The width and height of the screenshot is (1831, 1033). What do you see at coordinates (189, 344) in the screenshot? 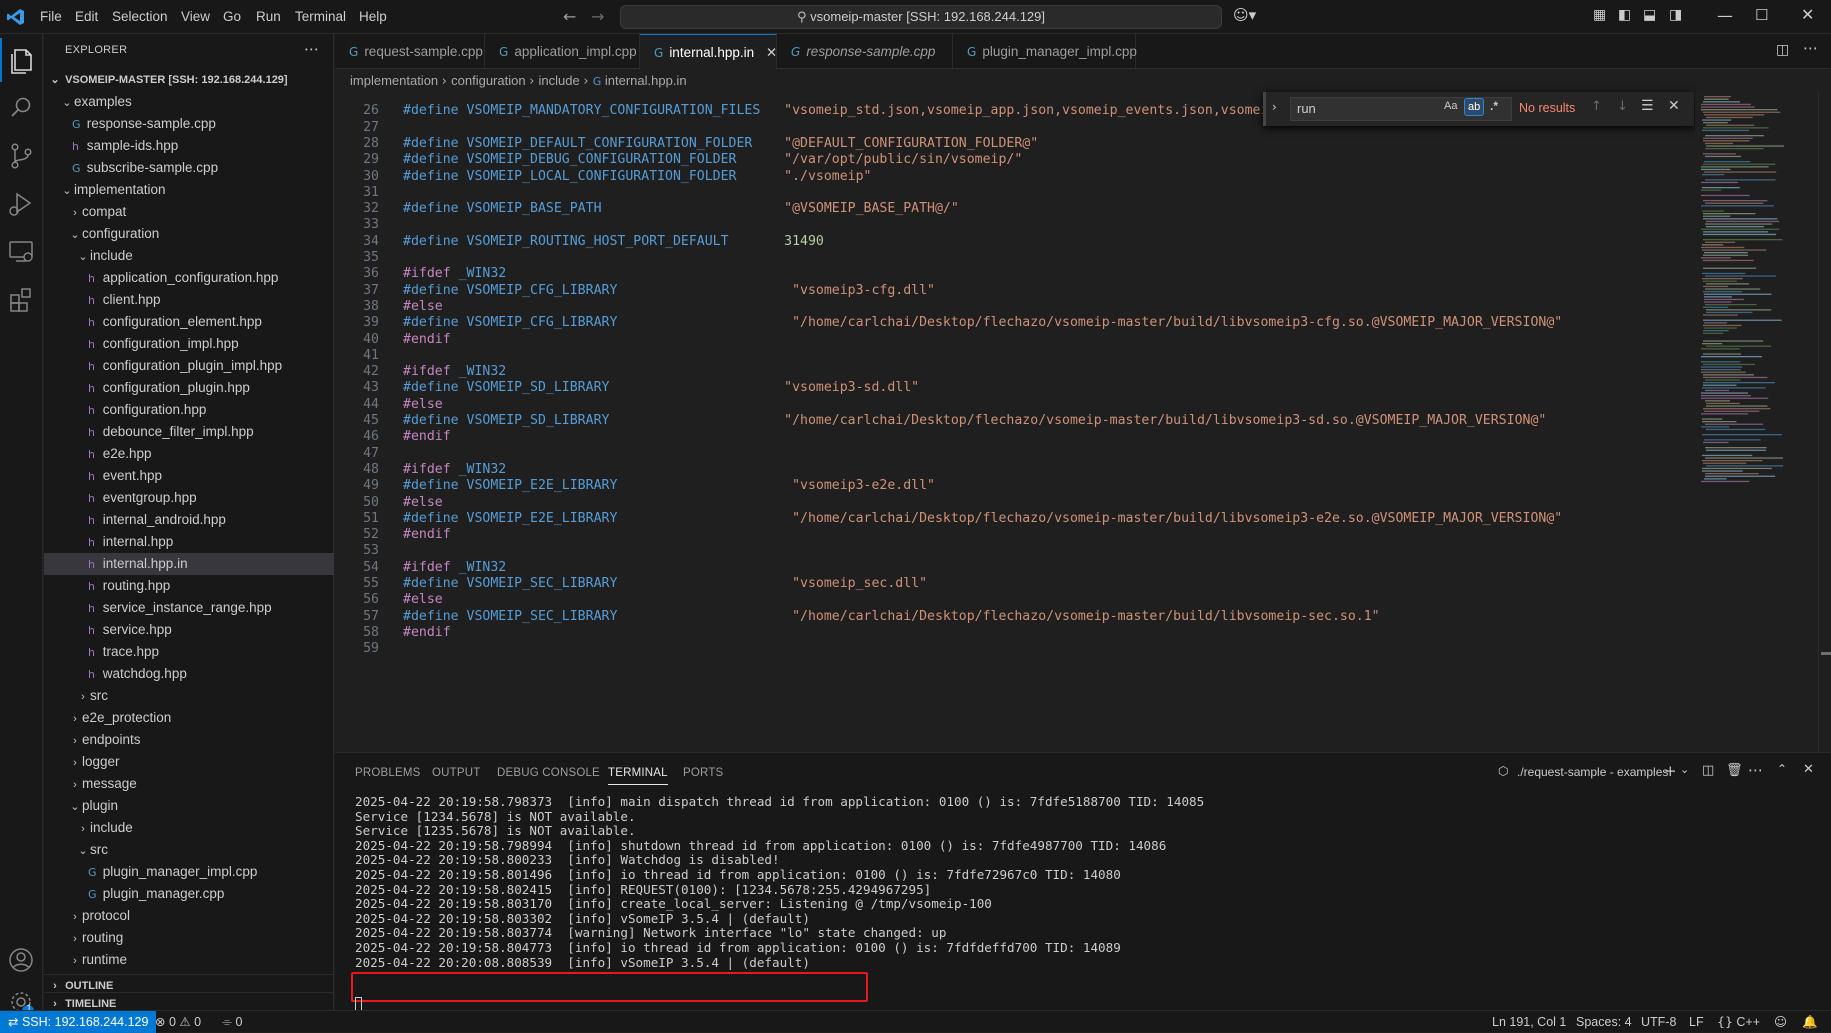
I see `tree-item: h configuration_impl.hpp` at bounding box center [189, 344].